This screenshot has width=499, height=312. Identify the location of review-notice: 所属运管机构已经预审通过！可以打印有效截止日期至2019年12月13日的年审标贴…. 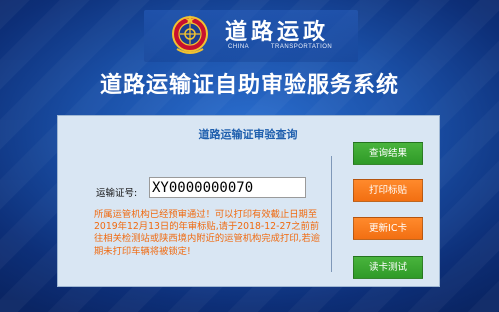
(207, 233).